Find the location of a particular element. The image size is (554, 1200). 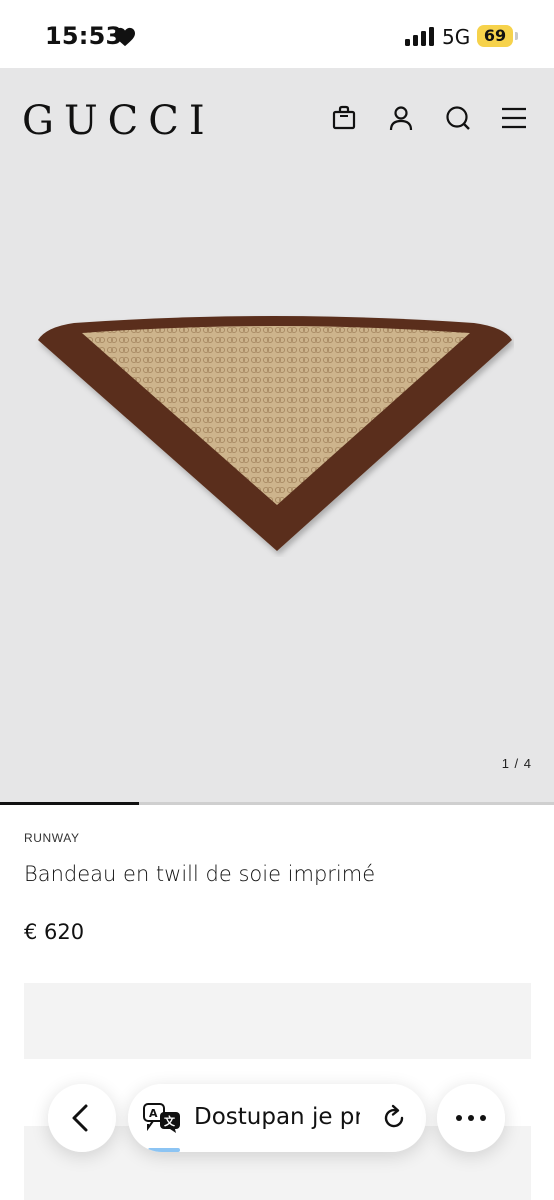

gallery-progress-track is located at coordinates (277, 803).